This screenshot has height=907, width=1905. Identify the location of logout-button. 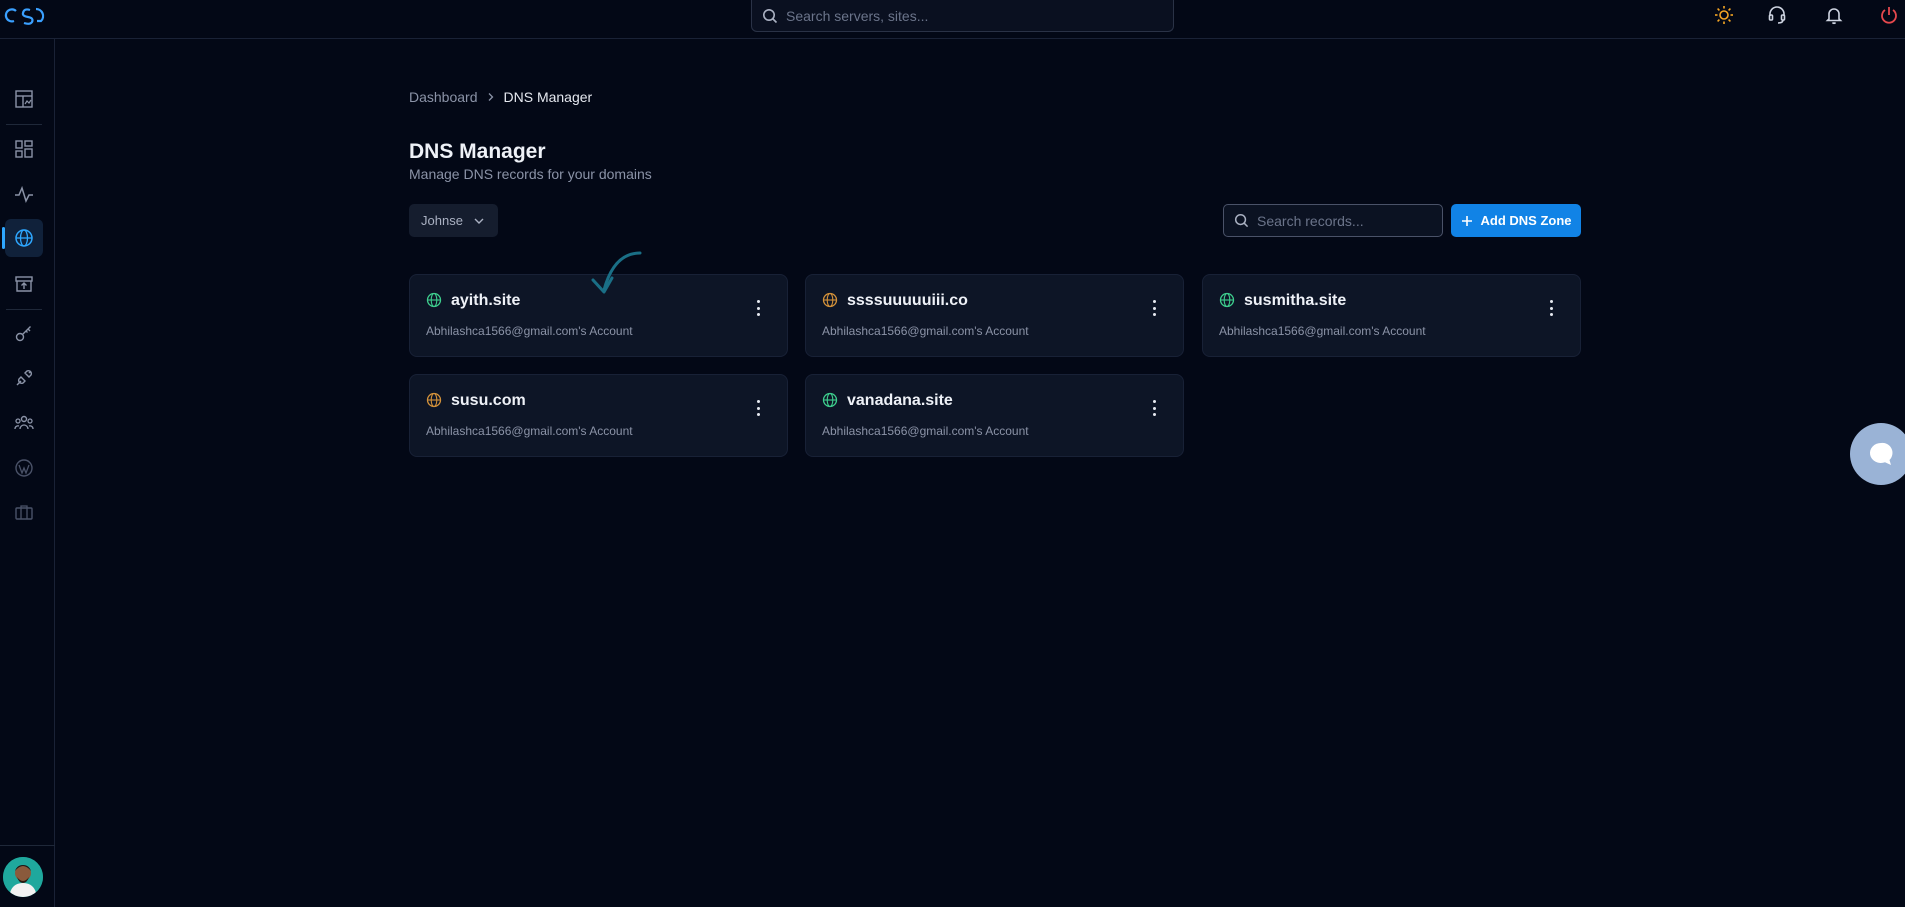
(1889, 15).